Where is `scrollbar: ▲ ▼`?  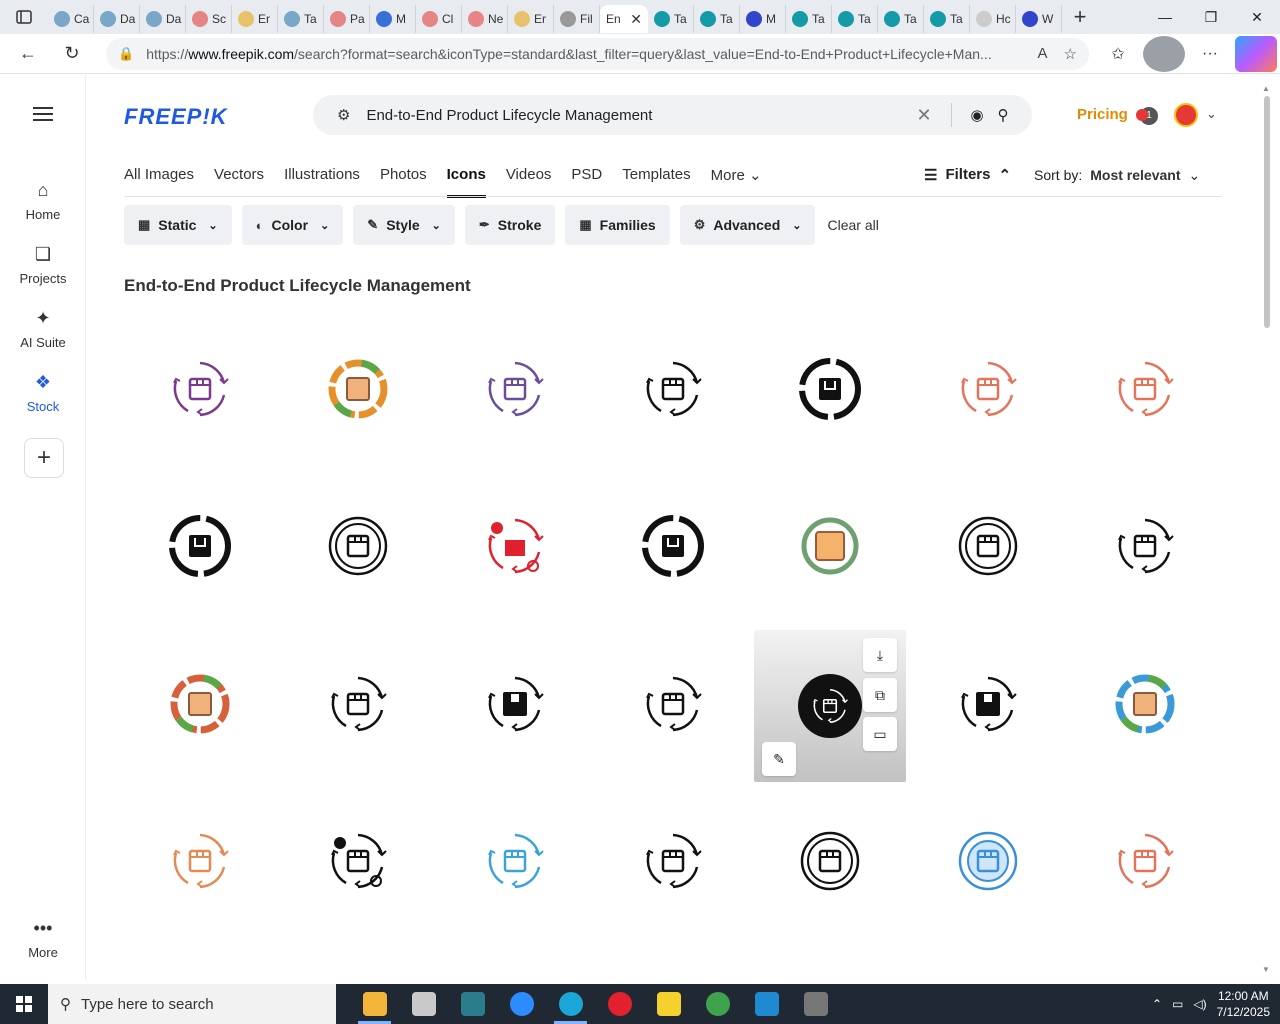
scrollbar: ▲ ▼ is located at coordinates (1267, 529).